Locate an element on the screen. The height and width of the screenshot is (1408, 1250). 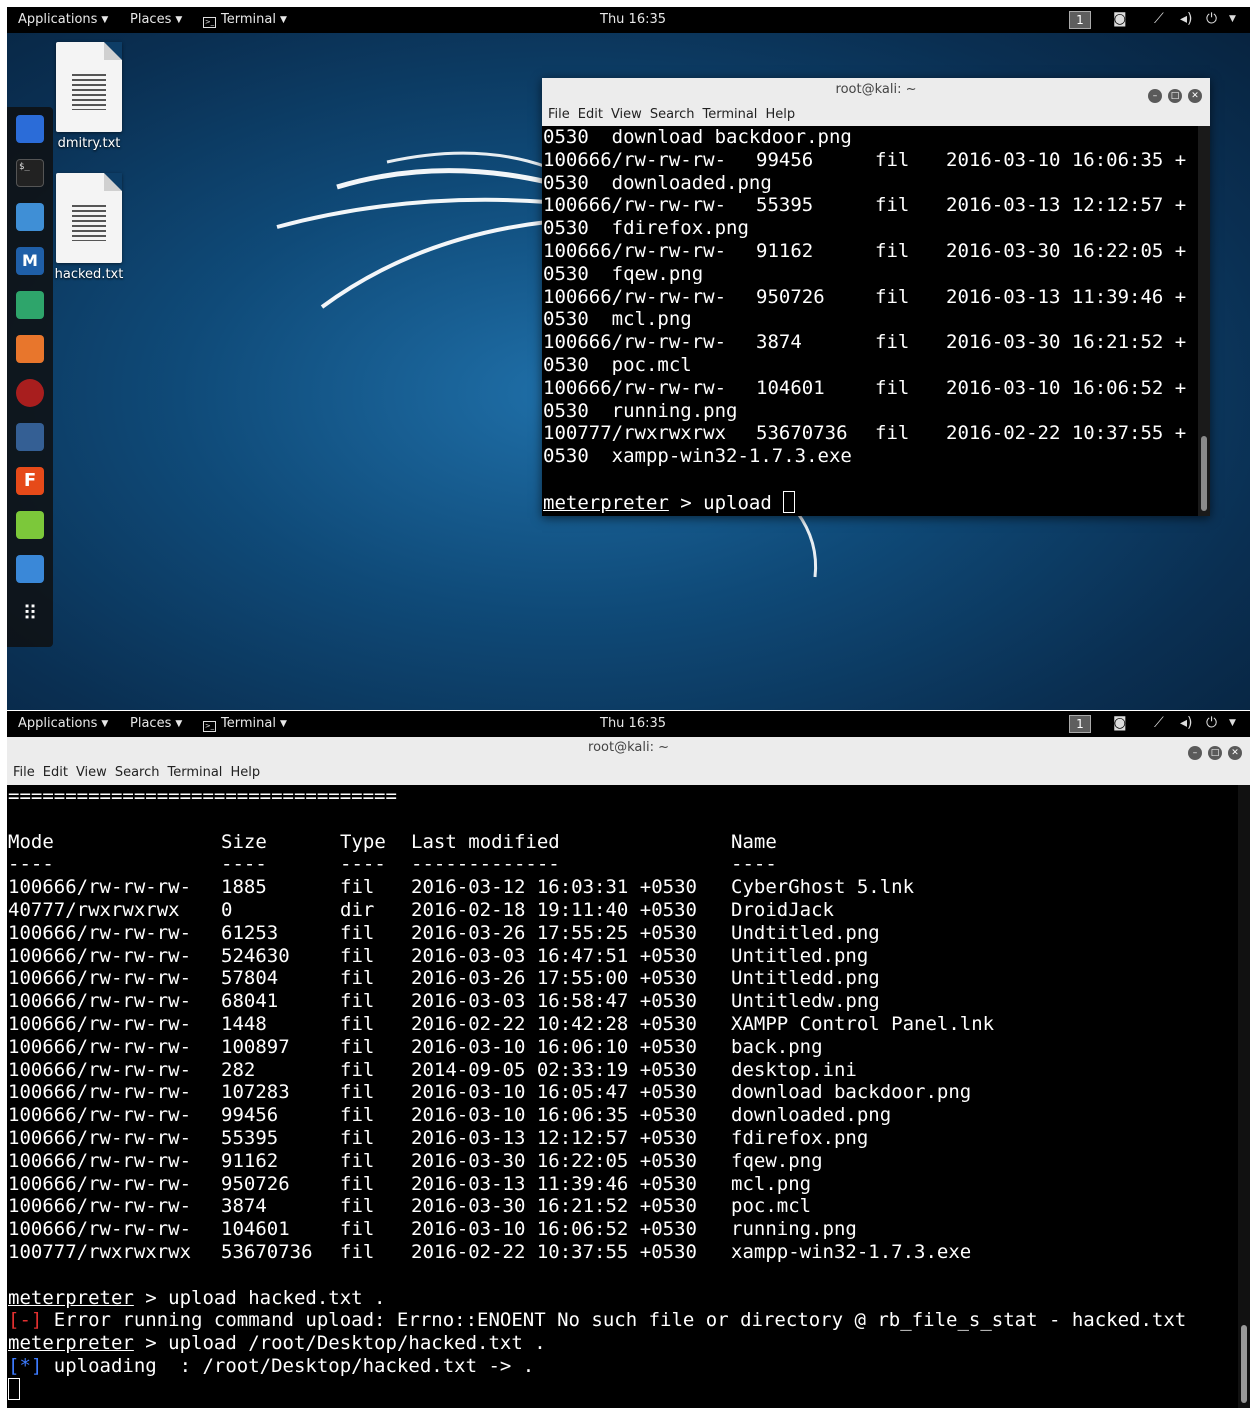
burpsuite-icon is located at coordinates (30, 349).